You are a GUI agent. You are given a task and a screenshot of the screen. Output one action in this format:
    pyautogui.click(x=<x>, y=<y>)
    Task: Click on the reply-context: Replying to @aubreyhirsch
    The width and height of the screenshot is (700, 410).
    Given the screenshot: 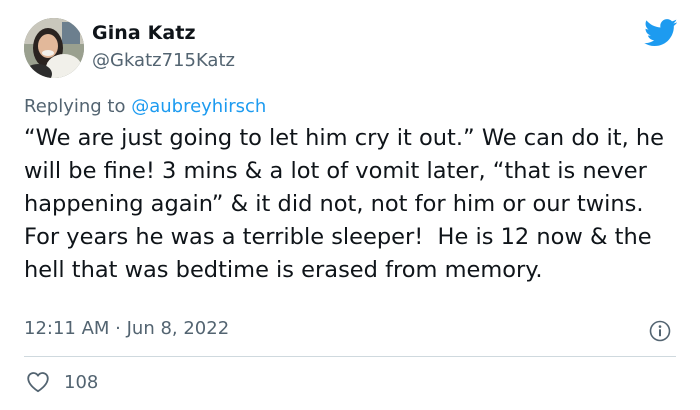 What is the action you would take?
    pyautogui.click(x=145, y=106)
    